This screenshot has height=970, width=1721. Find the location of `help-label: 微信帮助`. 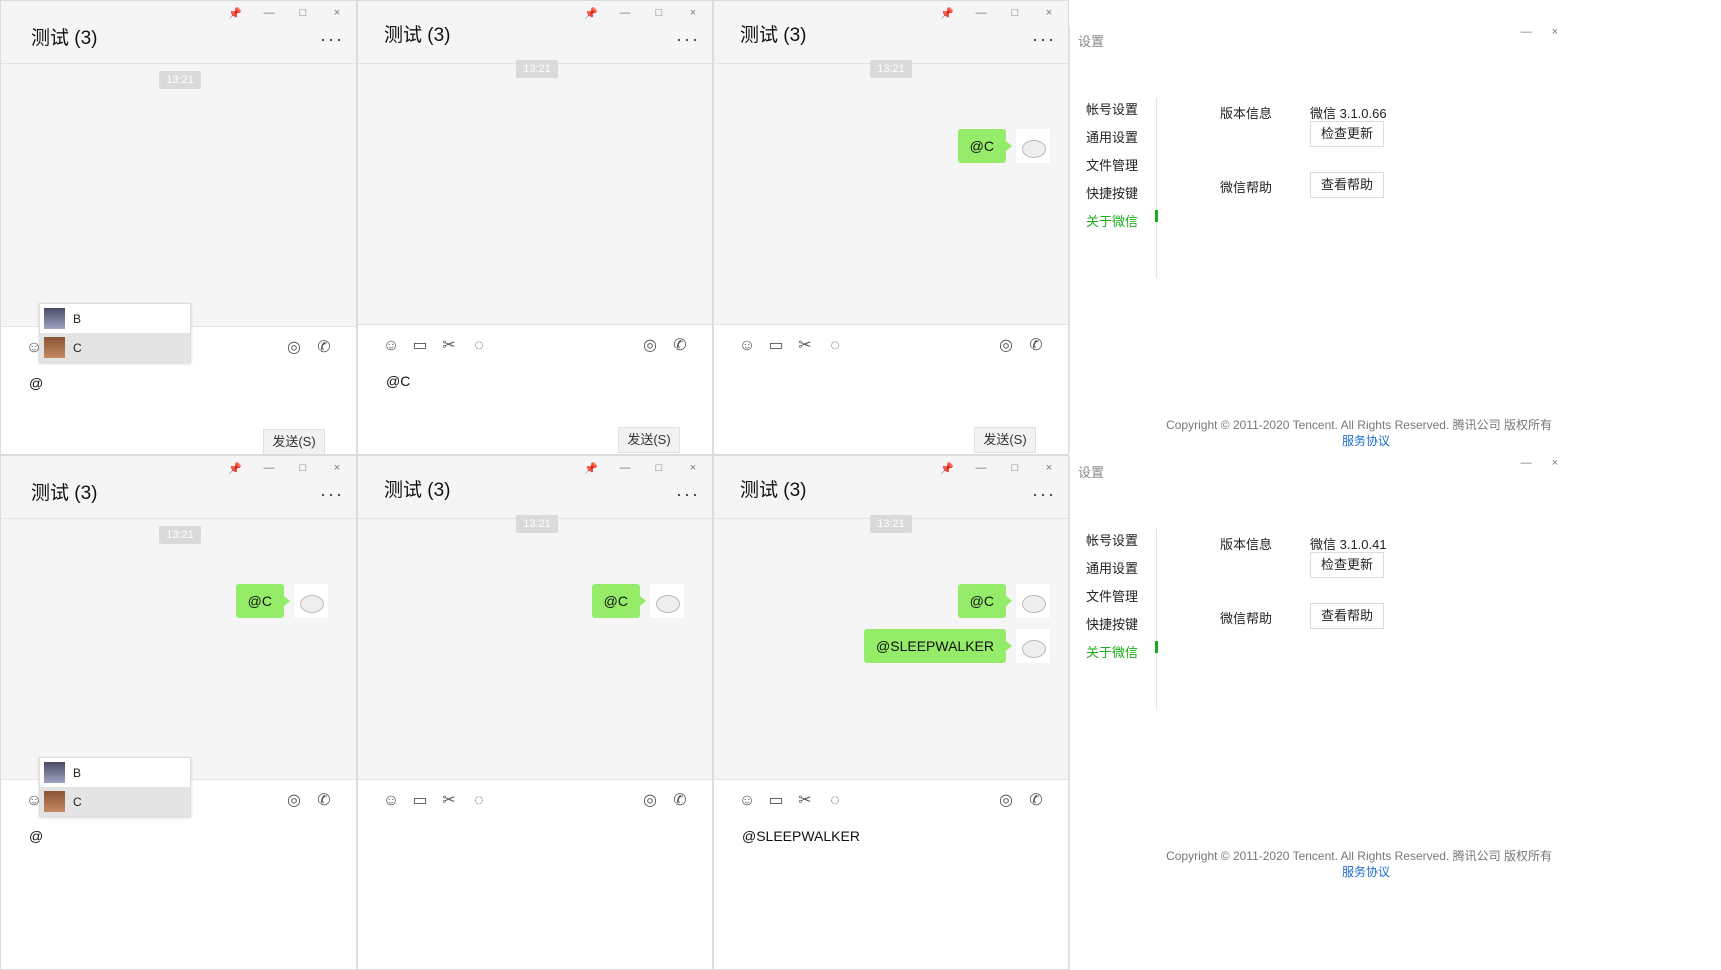

help-label: 微信帮助 is located at coordinates (1246, 618).